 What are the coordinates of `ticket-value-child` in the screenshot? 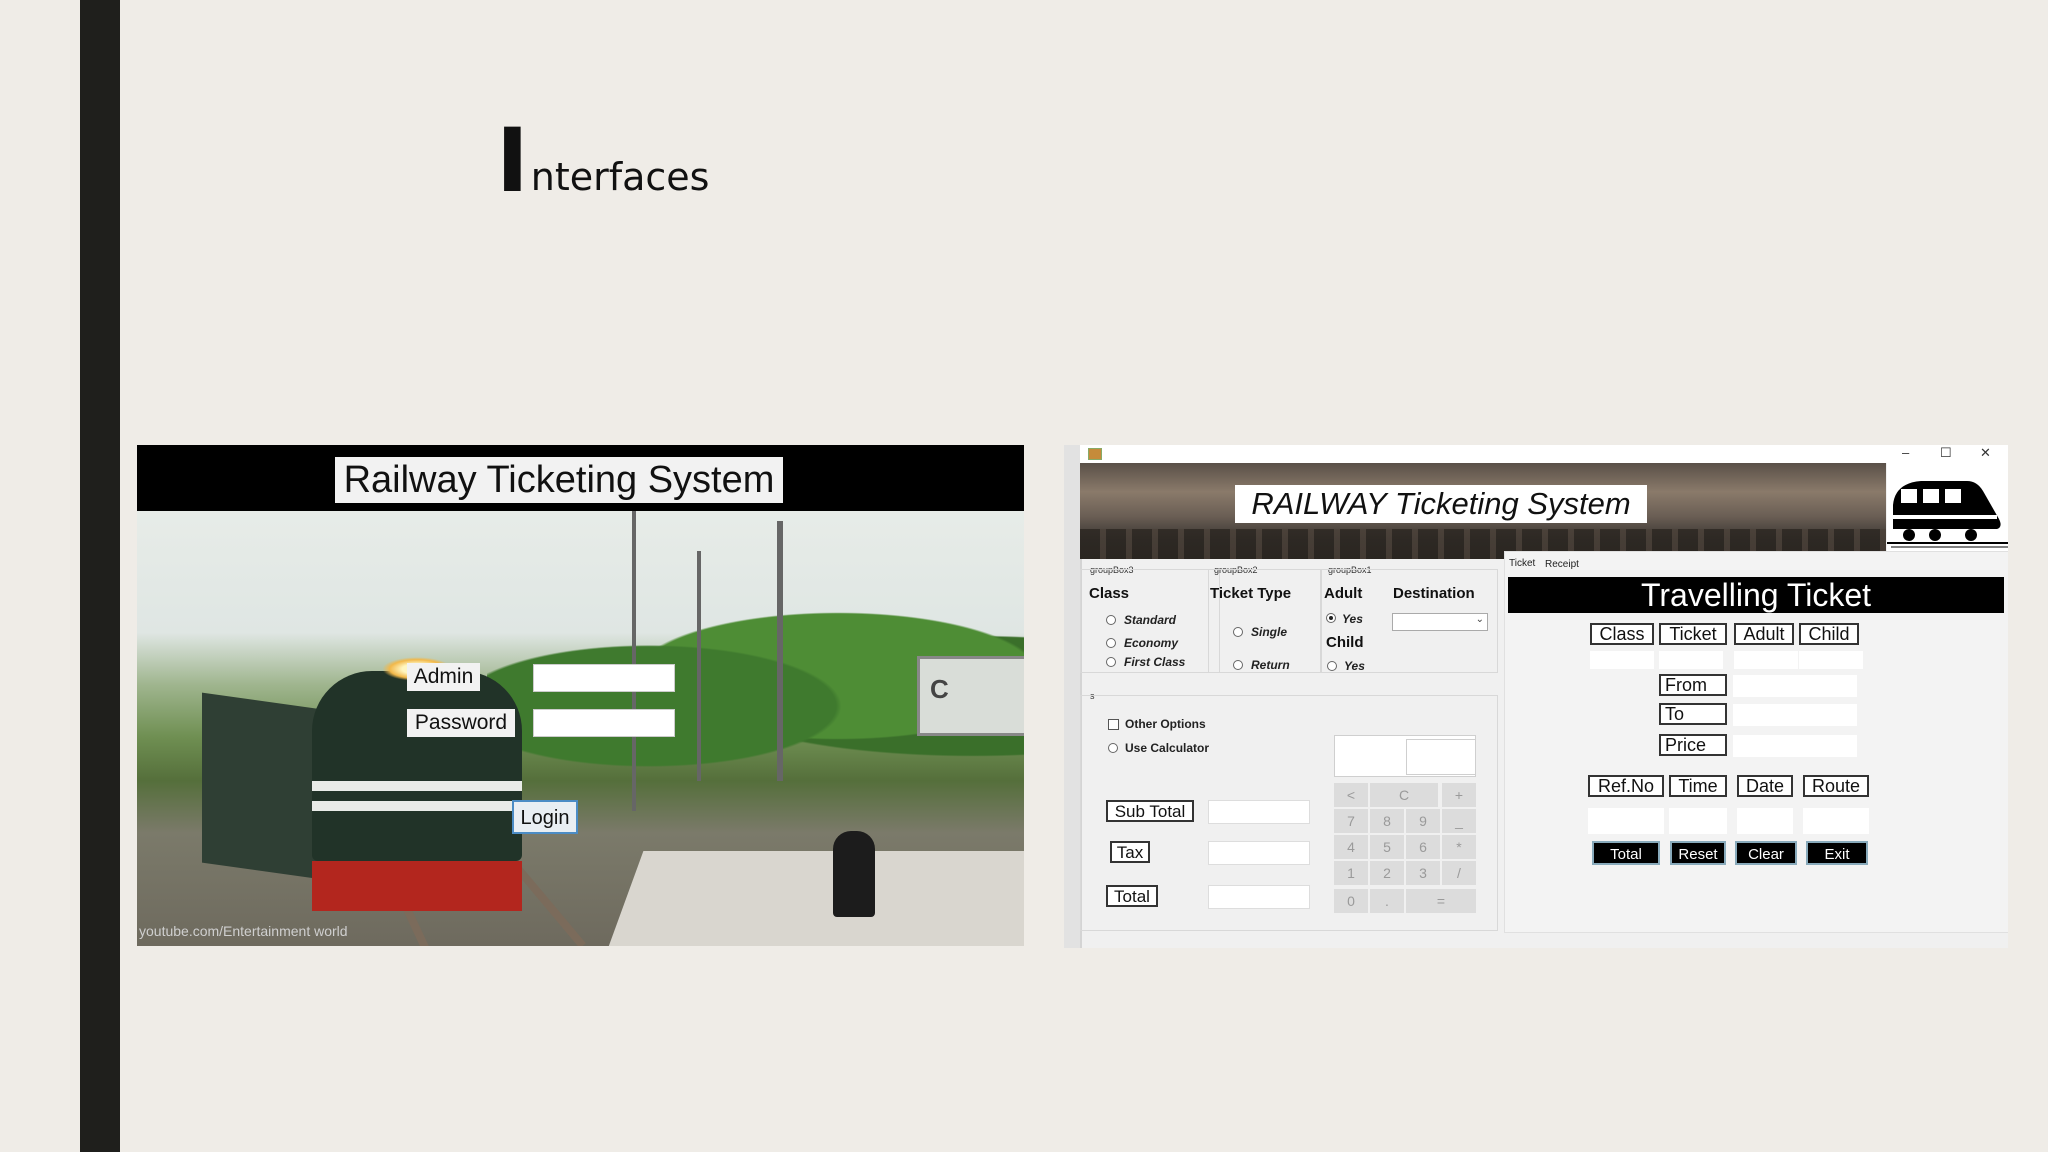 It's located at (1831, 660).